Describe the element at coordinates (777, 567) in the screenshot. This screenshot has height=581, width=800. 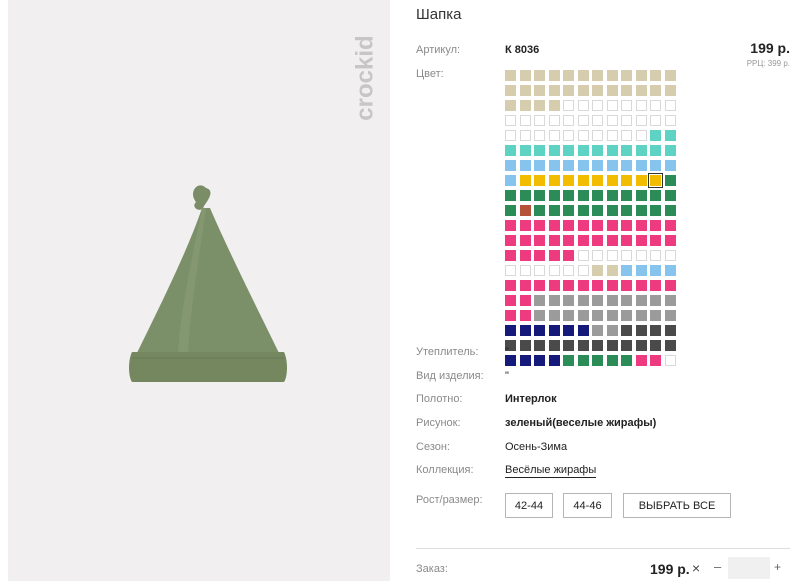
I see `qty-plus-button: +` at that location.